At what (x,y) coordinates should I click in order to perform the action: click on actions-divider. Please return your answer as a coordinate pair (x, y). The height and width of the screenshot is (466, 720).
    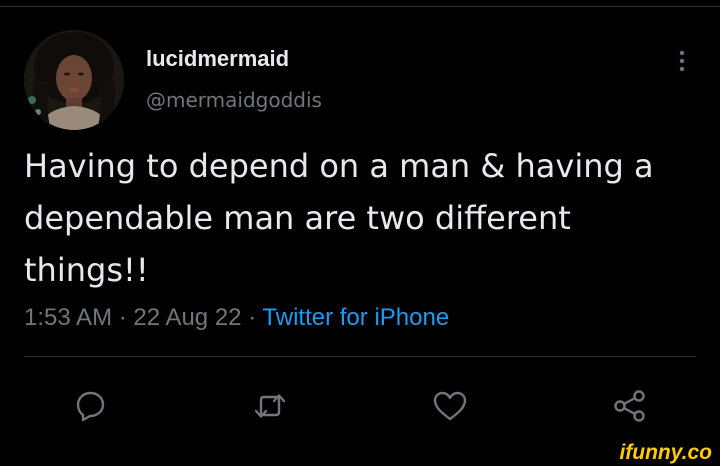
    Looking at the image, I should click on (360, 356).